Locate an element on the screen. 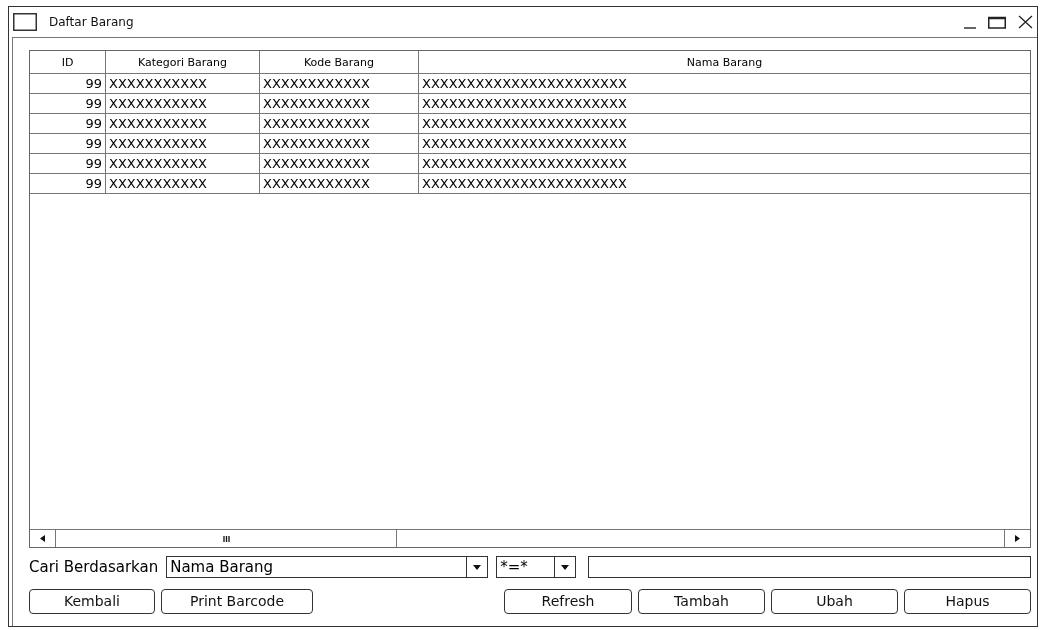  column-header: Kode Barang is located at coordinates (339, 62).